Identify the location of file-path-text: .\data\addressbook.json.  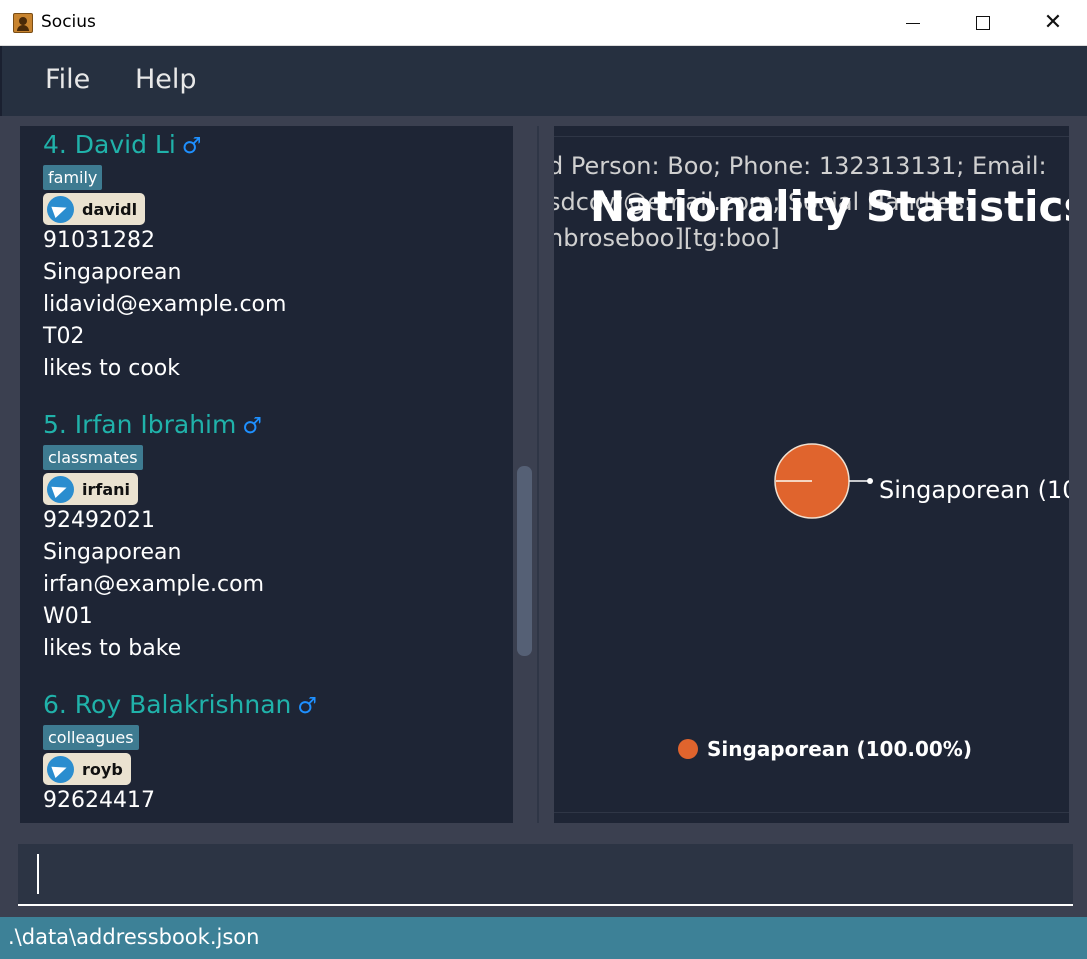
(134, 937).